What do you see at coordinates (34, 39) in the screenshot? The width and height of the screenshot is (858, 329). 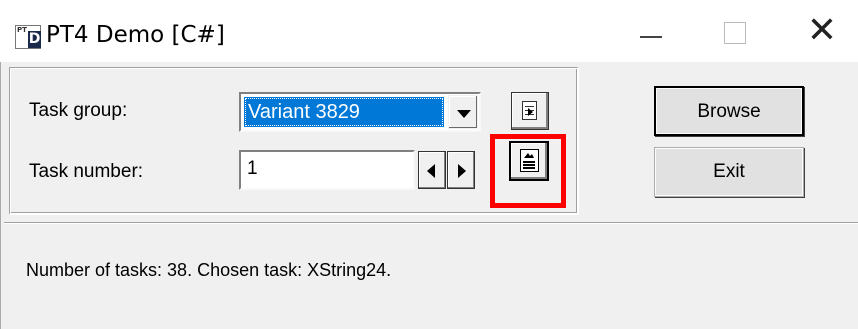 I see `app-icon-letter: D` at bounding box center [34, 39].